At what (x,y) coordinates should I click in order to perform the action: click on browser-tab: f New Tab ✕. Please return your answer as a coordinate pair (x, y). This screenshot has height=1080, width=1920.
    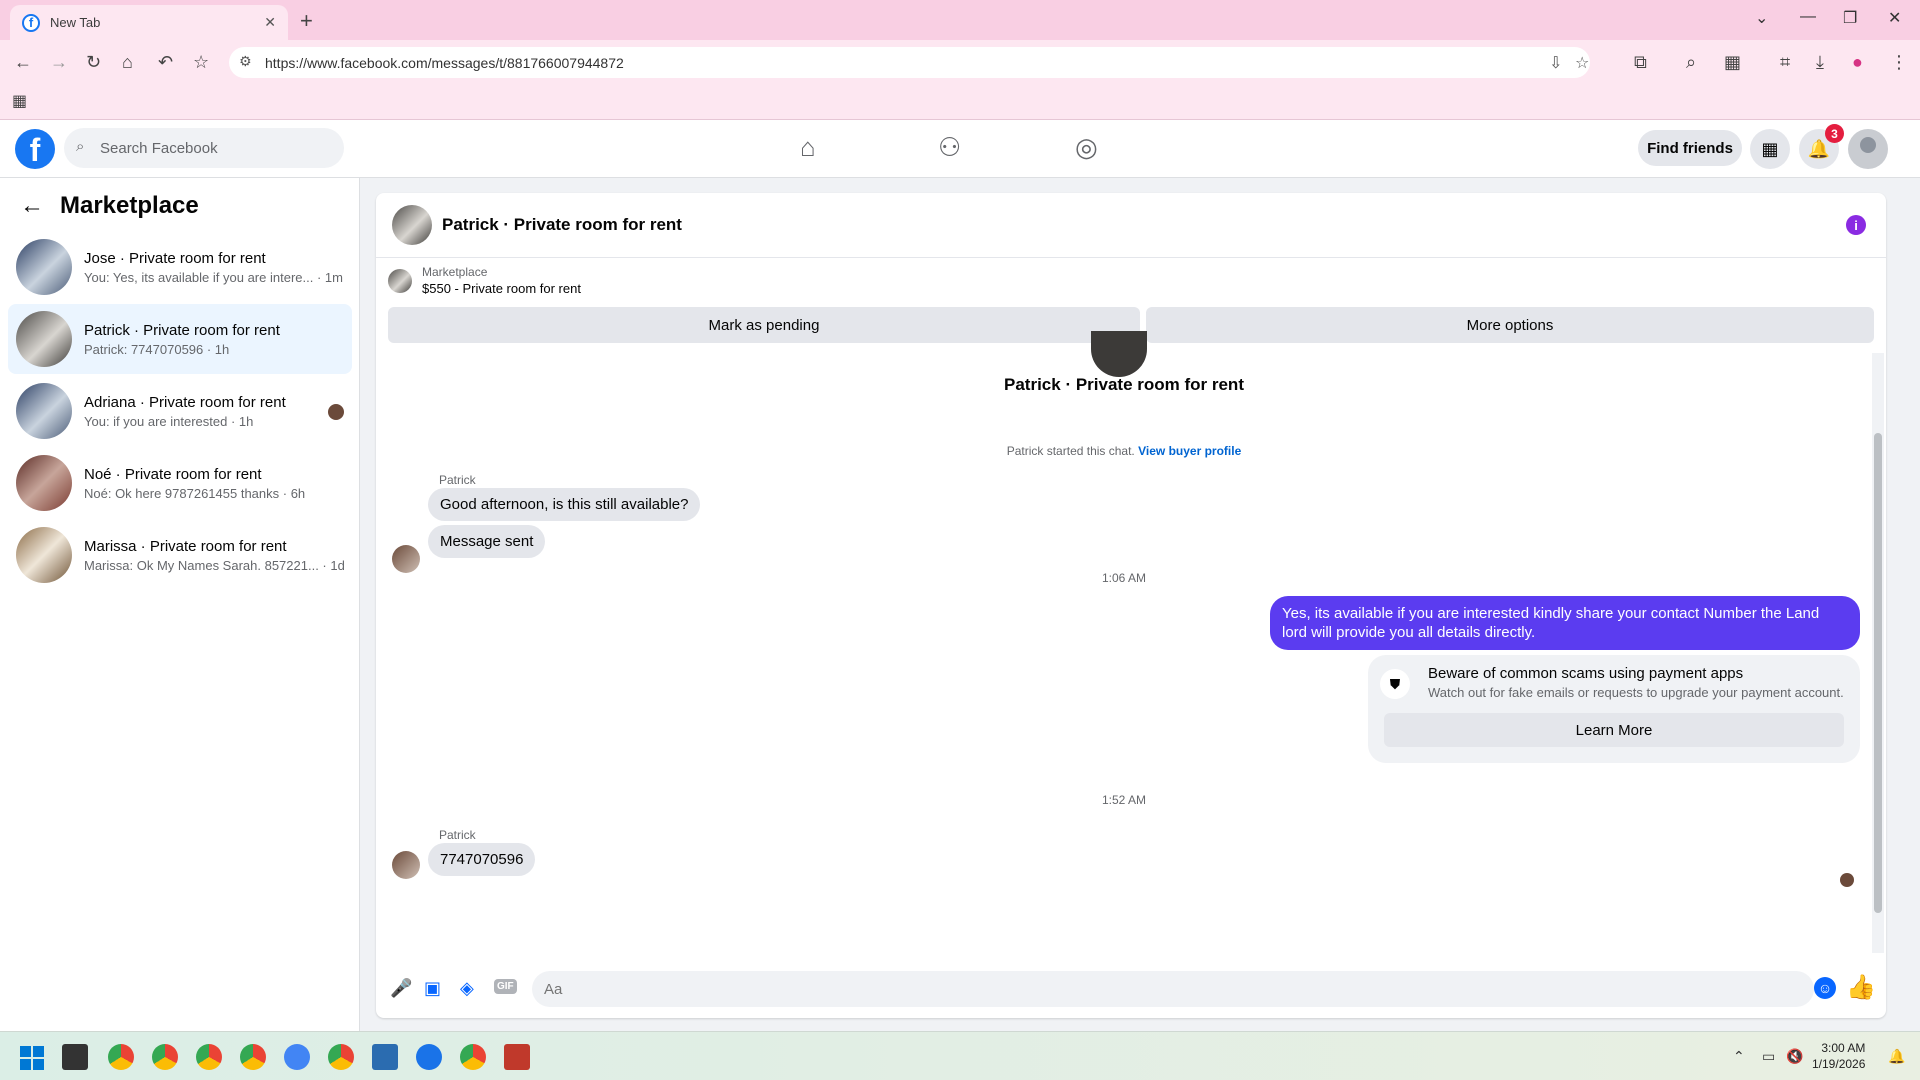
    Looking at the image, I should click on (149, 22).